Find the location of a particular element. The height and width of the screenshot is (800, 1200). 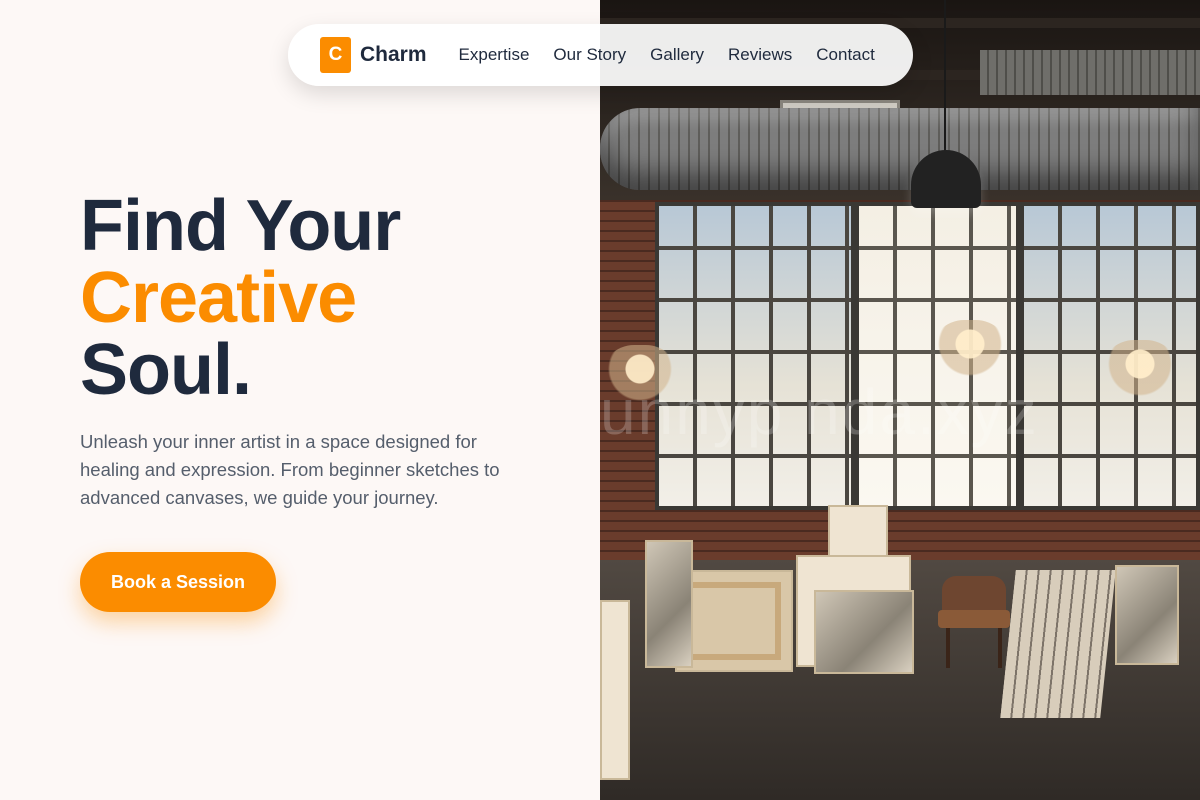

nav-link-our-story: Our Story is located at coordinates (589, 55).